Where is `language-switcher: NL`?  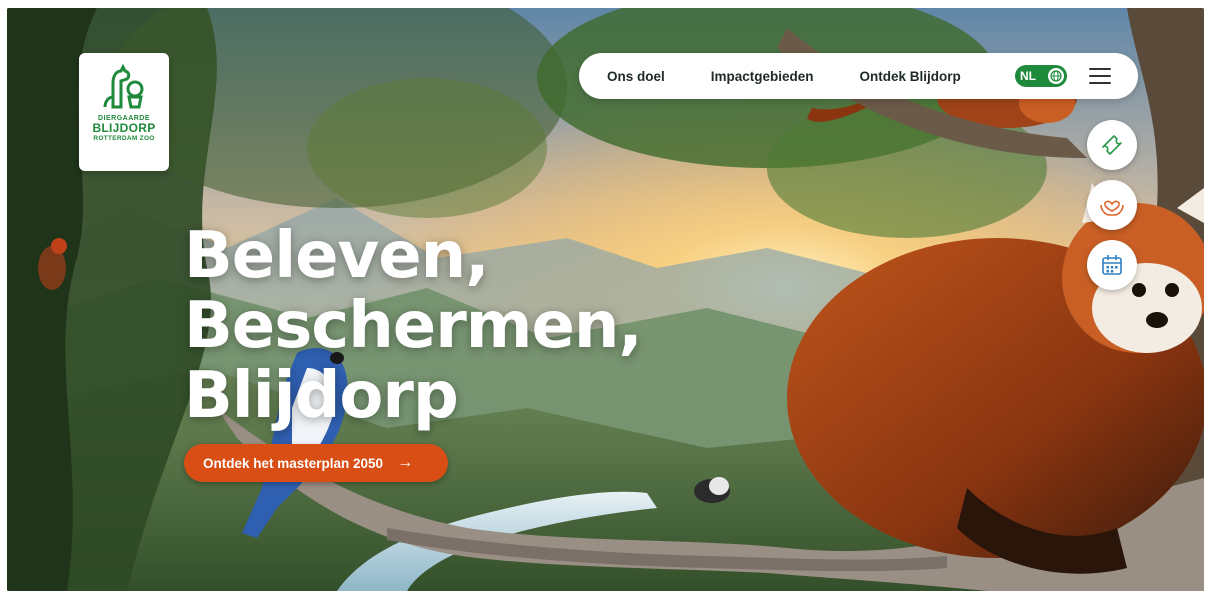 language-switcher: NL is located at coordinates (1041, 76).